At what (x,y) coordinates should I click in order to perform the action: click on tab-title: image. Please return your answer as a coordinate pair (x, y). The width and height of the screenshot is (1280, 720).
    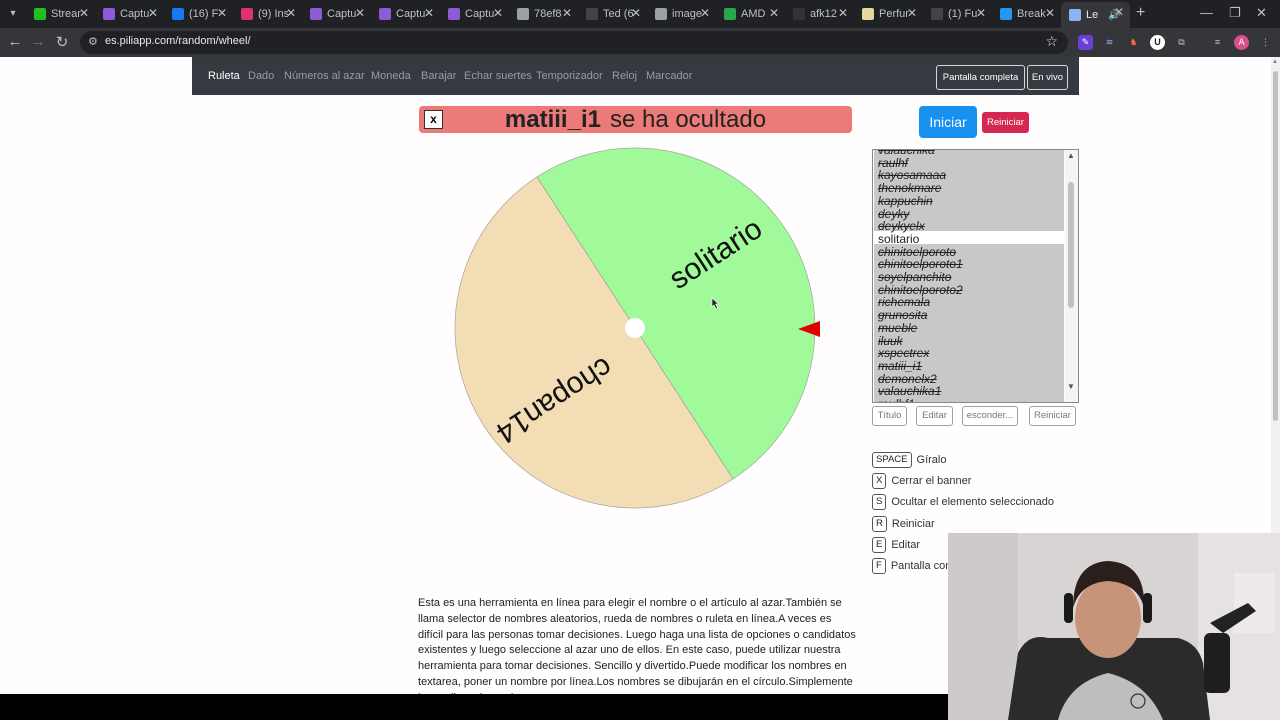
    Looking at the image, I should click on (687, 14).